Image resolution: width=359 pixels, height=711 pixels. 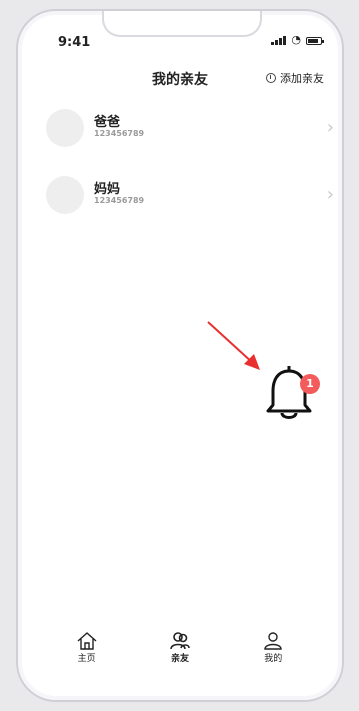 What do you see at coordinates (273, 659) in the screenshot?
I see `tab-label: 我的` at bounding box center [273, 659].